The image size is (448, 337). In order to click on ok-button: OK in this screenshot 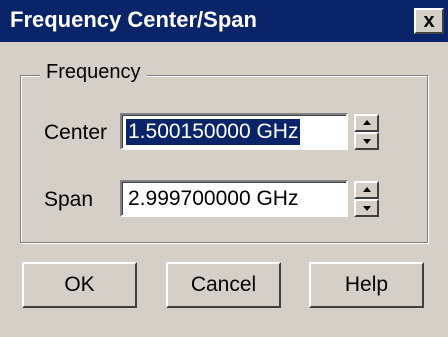, I will do `click(79, 285)`.